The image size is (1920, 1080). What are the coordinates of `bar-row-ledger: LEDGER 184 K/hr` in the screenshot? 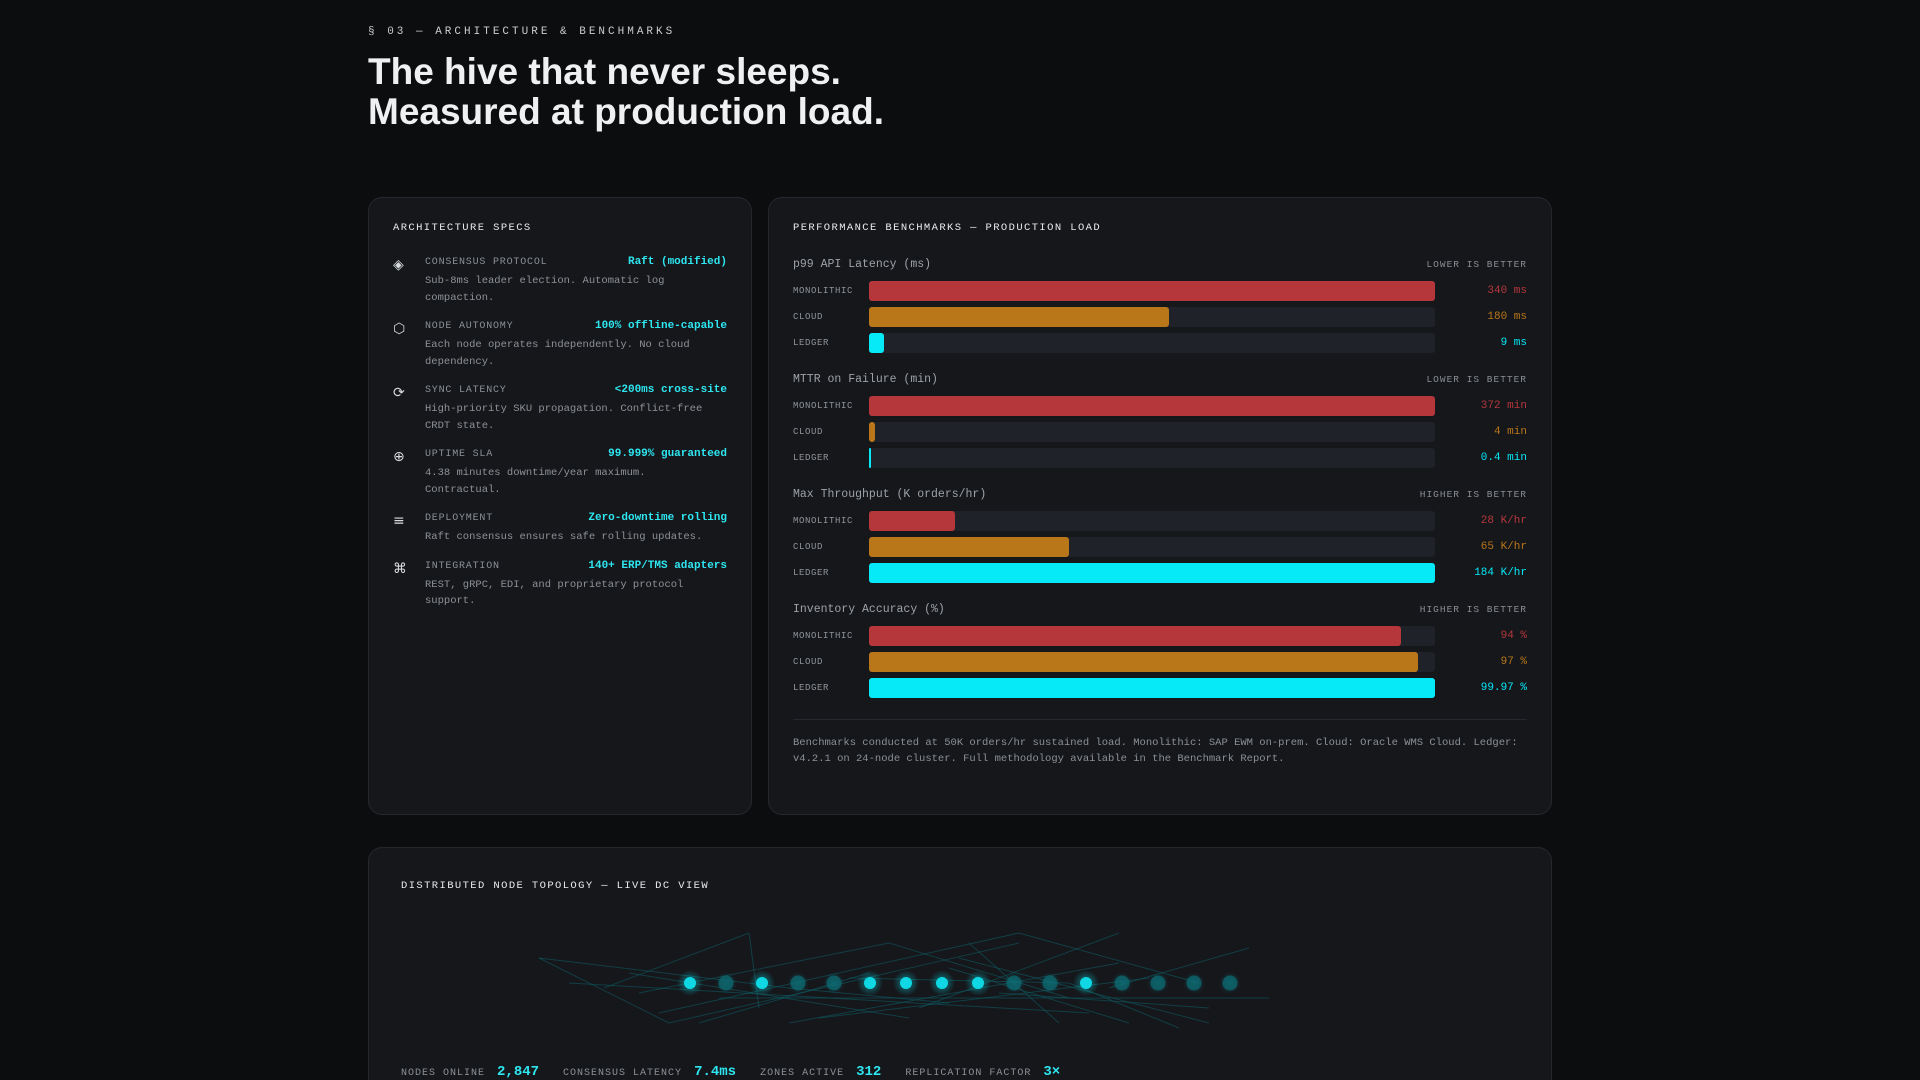 It's located at (1160, 573).